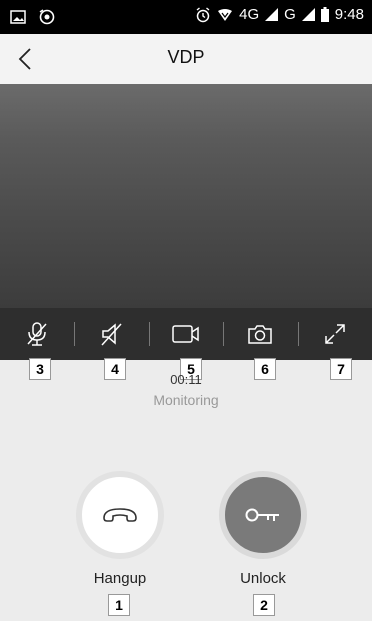  I want to click on speaker-off-icon, so click(111, 334).